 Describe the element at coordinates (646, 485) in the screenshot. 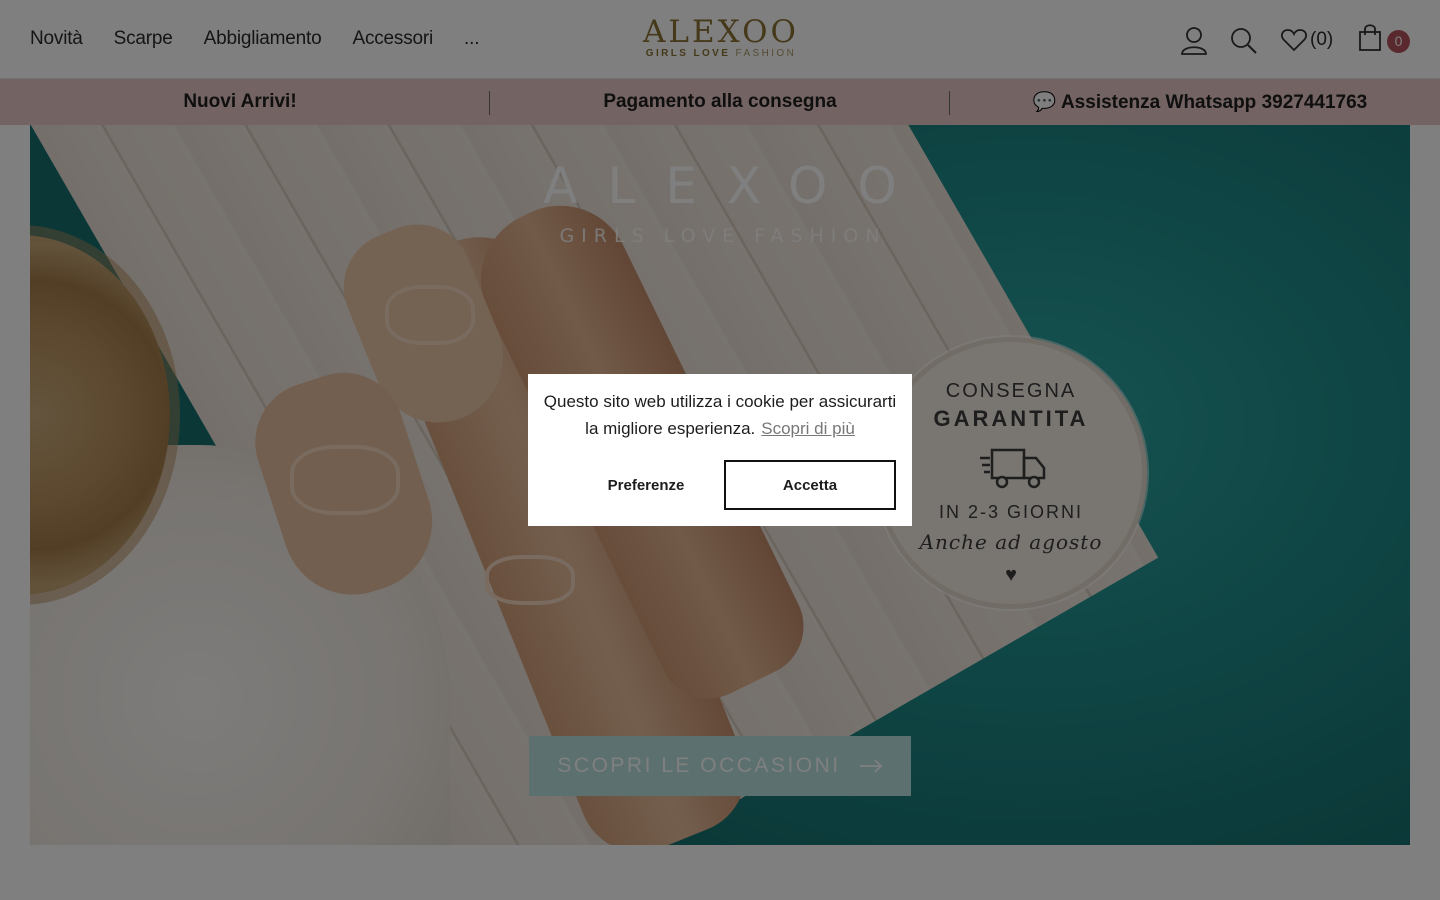

I see `cookie-preferences-button: Preferenze` at that location.